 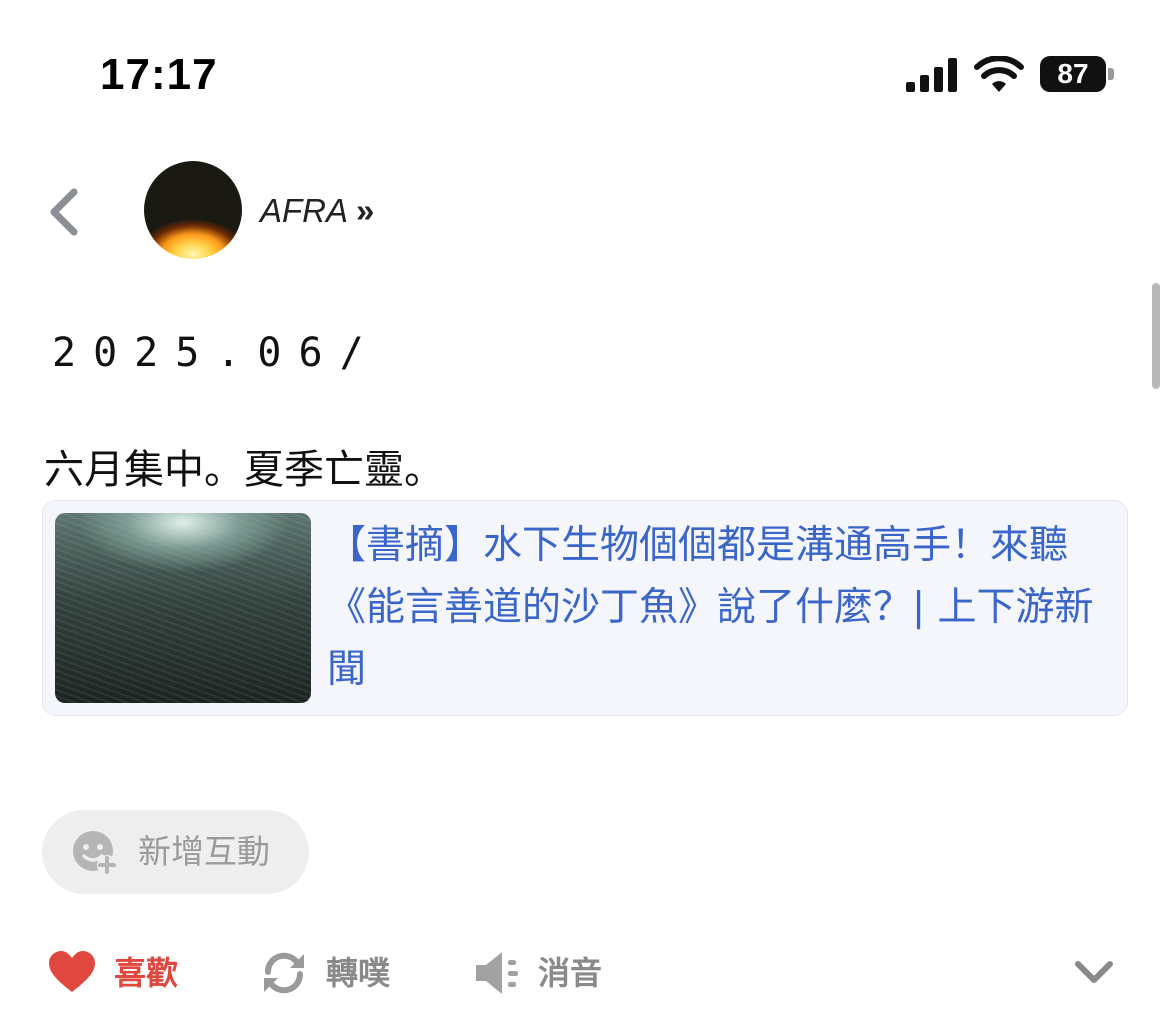 What do you see at coordinates (365, 210) in the screenshot?
I see `author-arrow: »` at bounding box center [365, 210].